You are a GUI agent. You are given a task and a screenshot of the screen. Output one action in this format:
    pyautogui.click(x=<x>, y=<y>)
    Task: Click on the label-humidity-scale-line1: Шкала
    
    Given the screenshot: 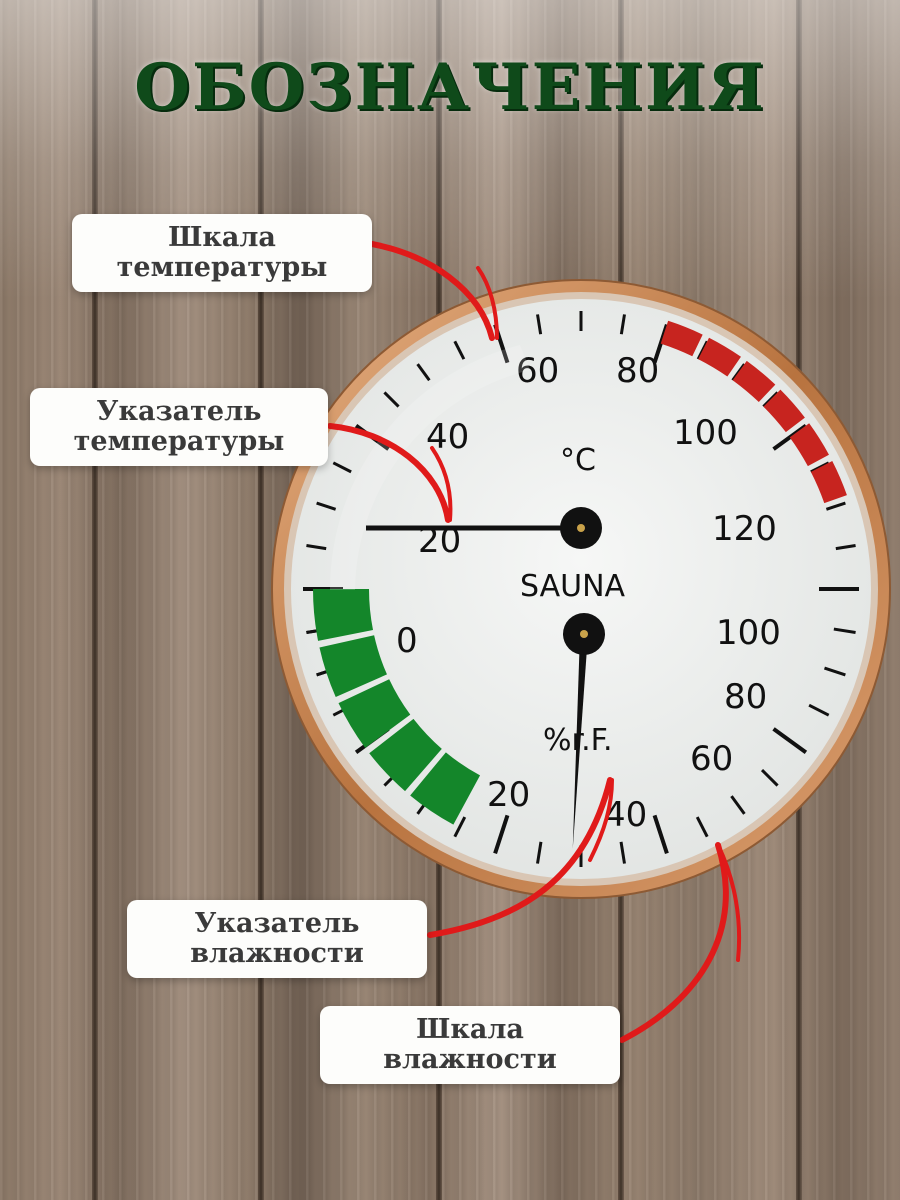 What is the action you would take?
    pyautogui.click(x=470, y=1029)
    